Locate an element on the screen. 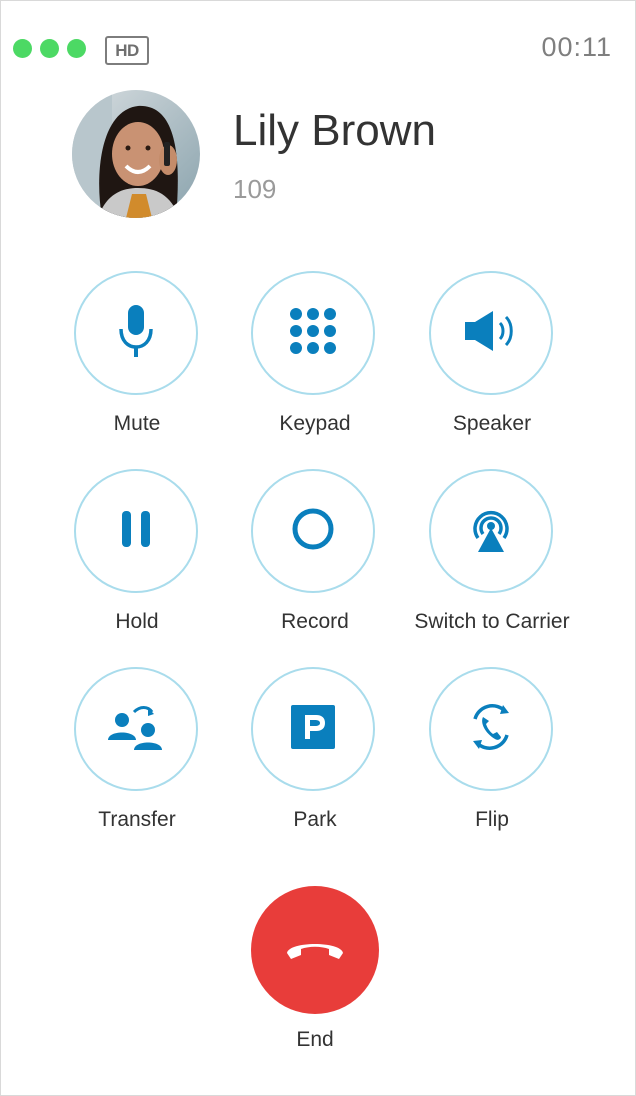 This screenshot has height=1096, width=636. speaker-icon is located at coordinates (491, 333).